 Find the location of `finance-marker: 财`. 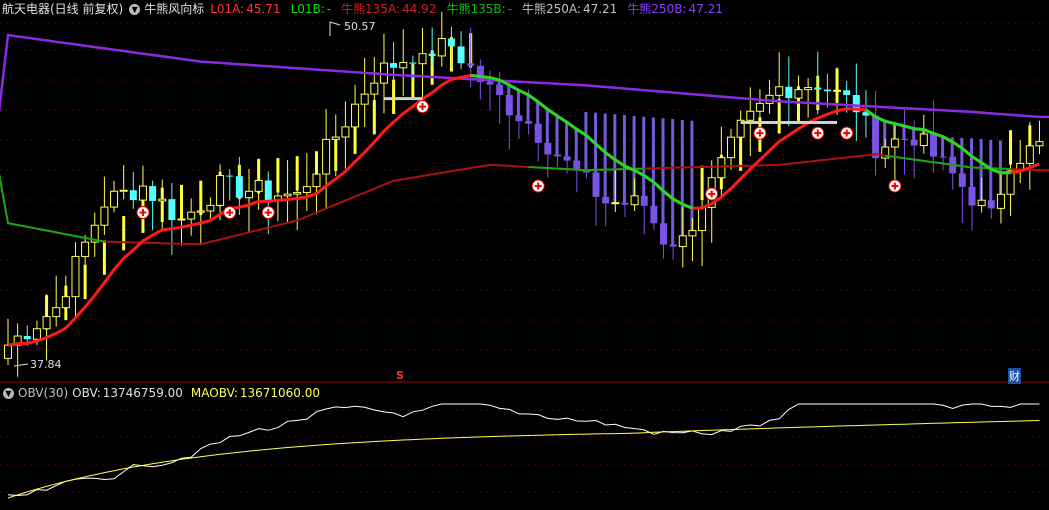

finance-marker: 财 is located at coordinates (1014, 376).